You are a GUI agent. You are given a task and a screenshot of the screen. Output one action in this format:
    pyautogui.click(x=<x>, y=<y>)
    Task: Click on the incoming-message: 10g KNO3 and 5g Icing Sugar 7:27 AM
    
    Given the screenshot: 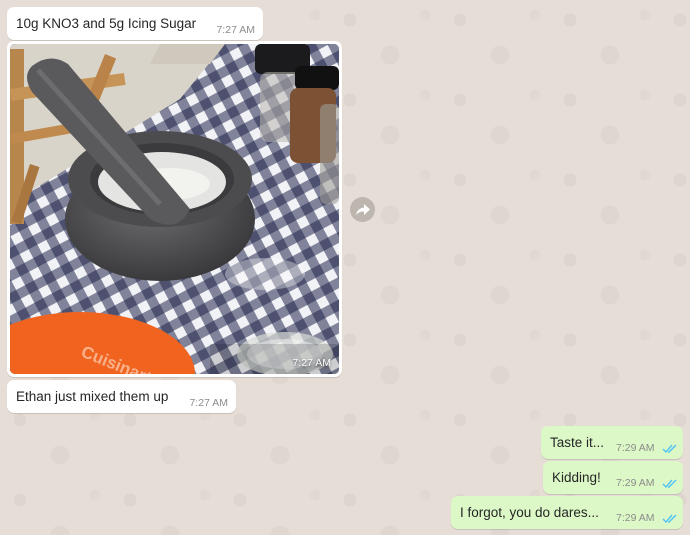 What is the action you would take?
    pyautogui.click(x=135, y=23)
    